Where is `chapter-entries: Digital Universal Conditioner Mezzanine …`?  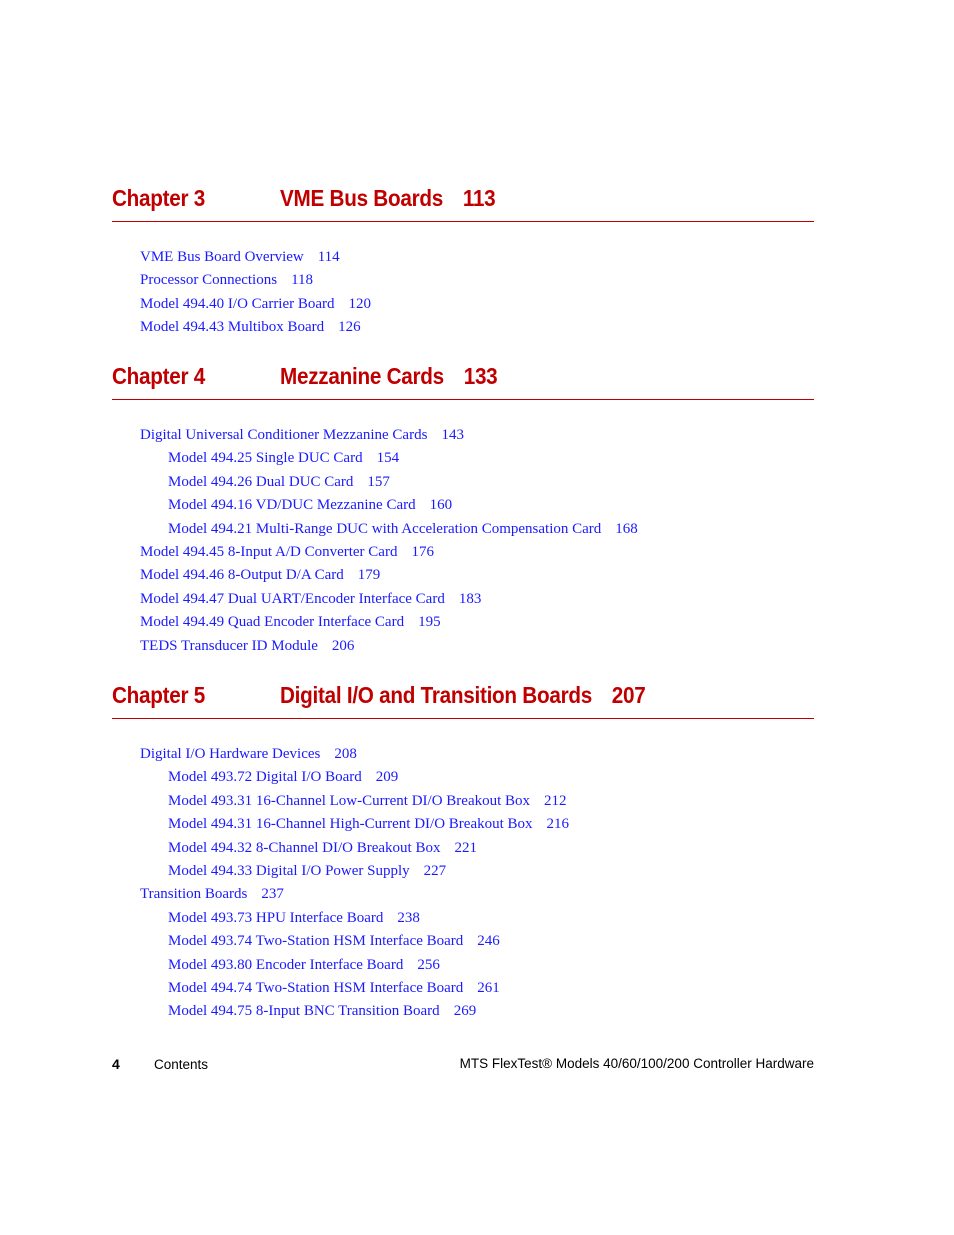
chapter-entries: Digital Universal Conditioner Mezzanine … is located at coordinates (463, 541).